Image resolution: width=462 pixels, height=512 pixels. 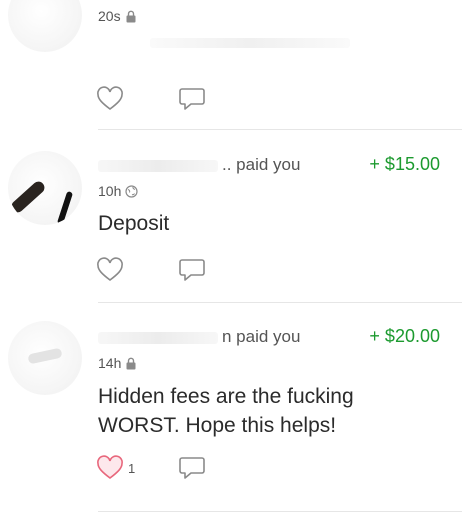 What do you see at coordinates (134, 223) in the screenshot?
I see `payment-note: Deposit` at bounding box center [134, 223].